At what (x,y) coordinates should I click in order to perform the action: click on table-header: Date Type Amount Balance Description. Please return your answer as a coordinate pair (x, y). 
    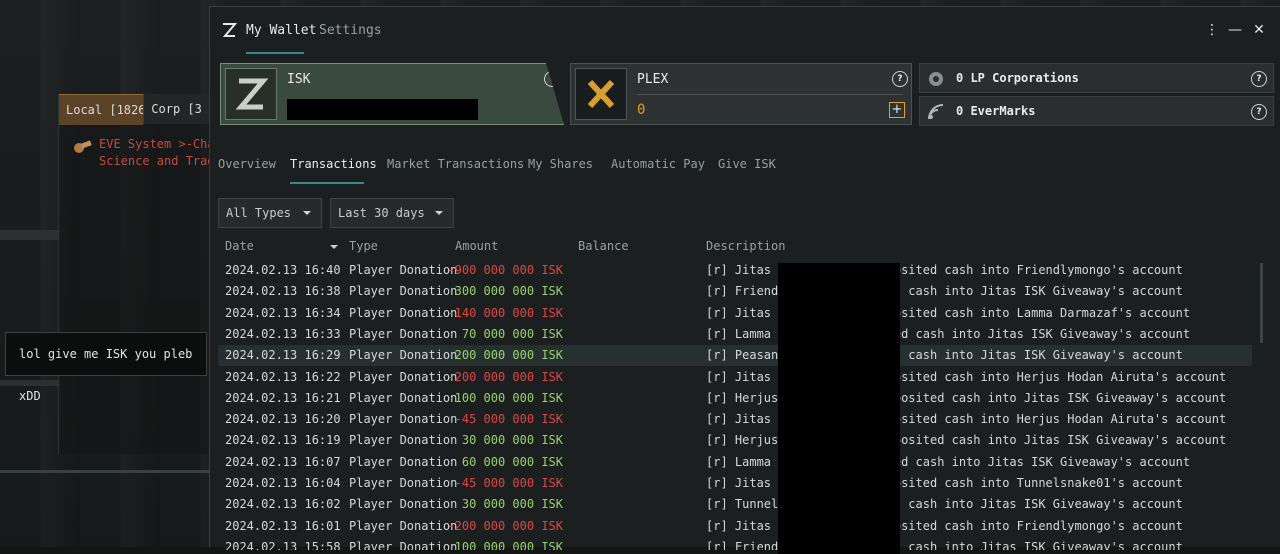
    Looking at the image, I should click on (735, 248).